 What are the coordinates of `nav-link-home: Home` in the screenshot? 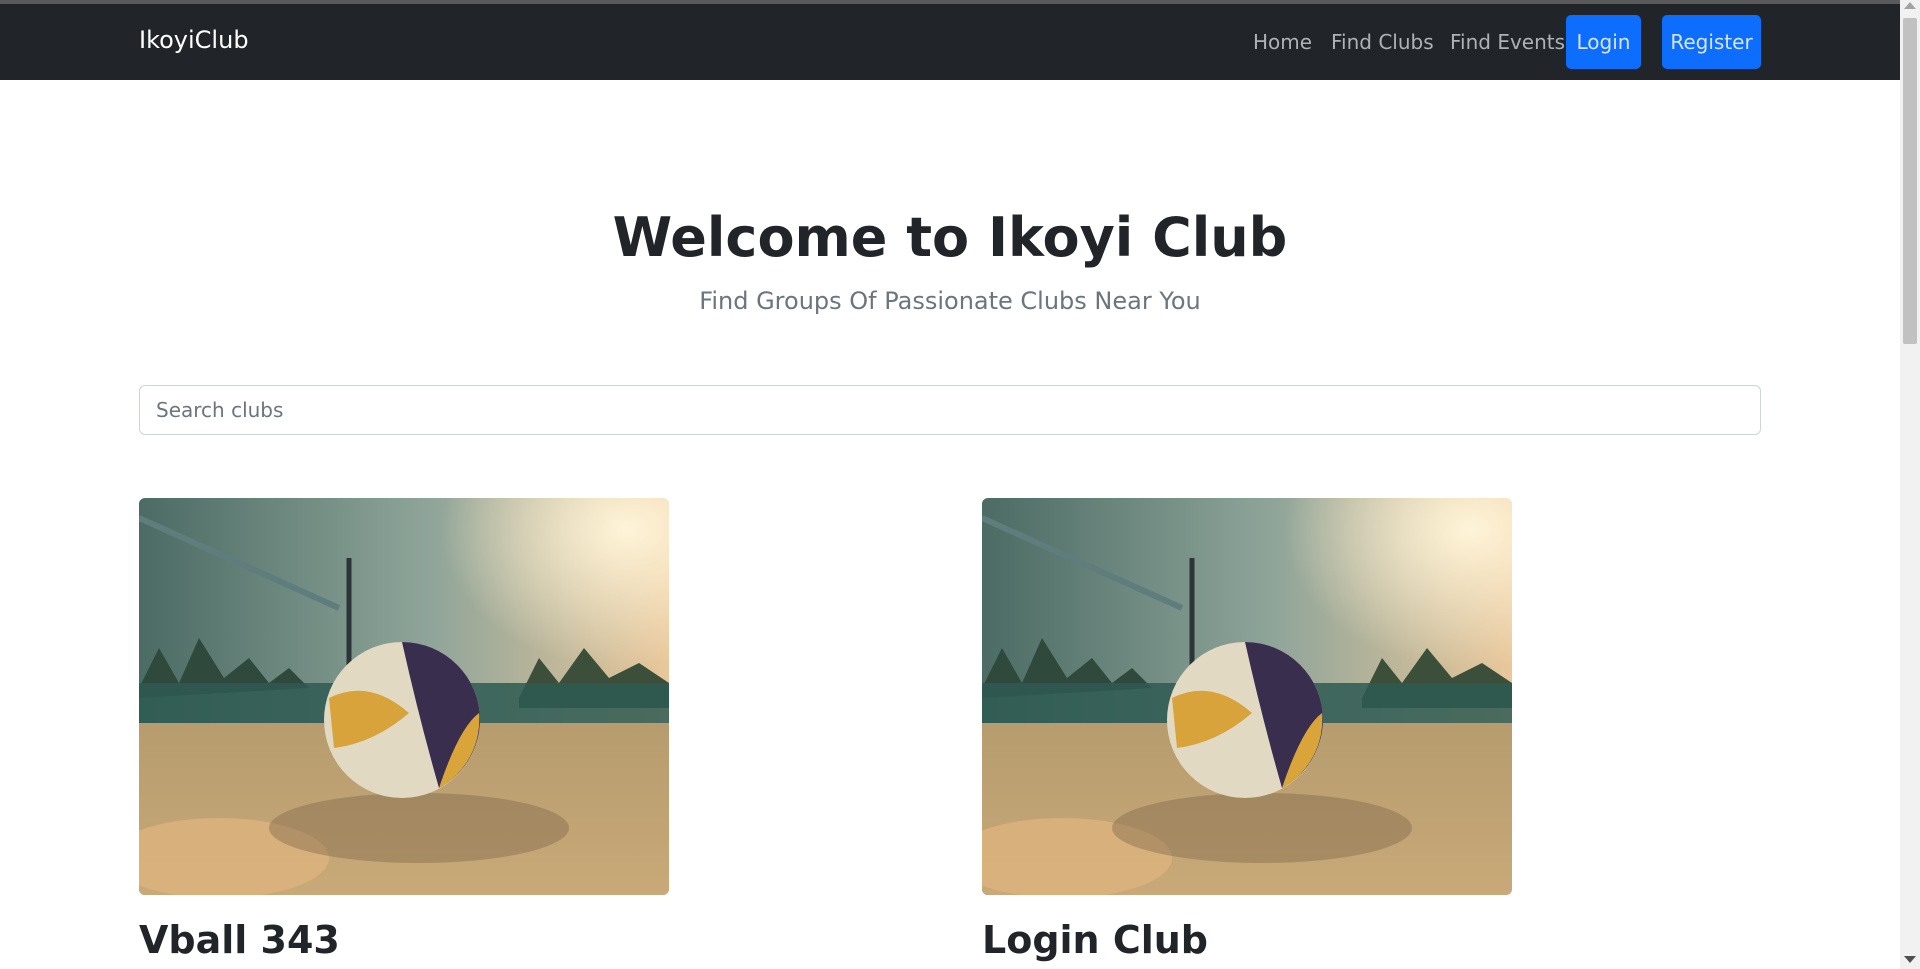 It's located at (1282, 42).